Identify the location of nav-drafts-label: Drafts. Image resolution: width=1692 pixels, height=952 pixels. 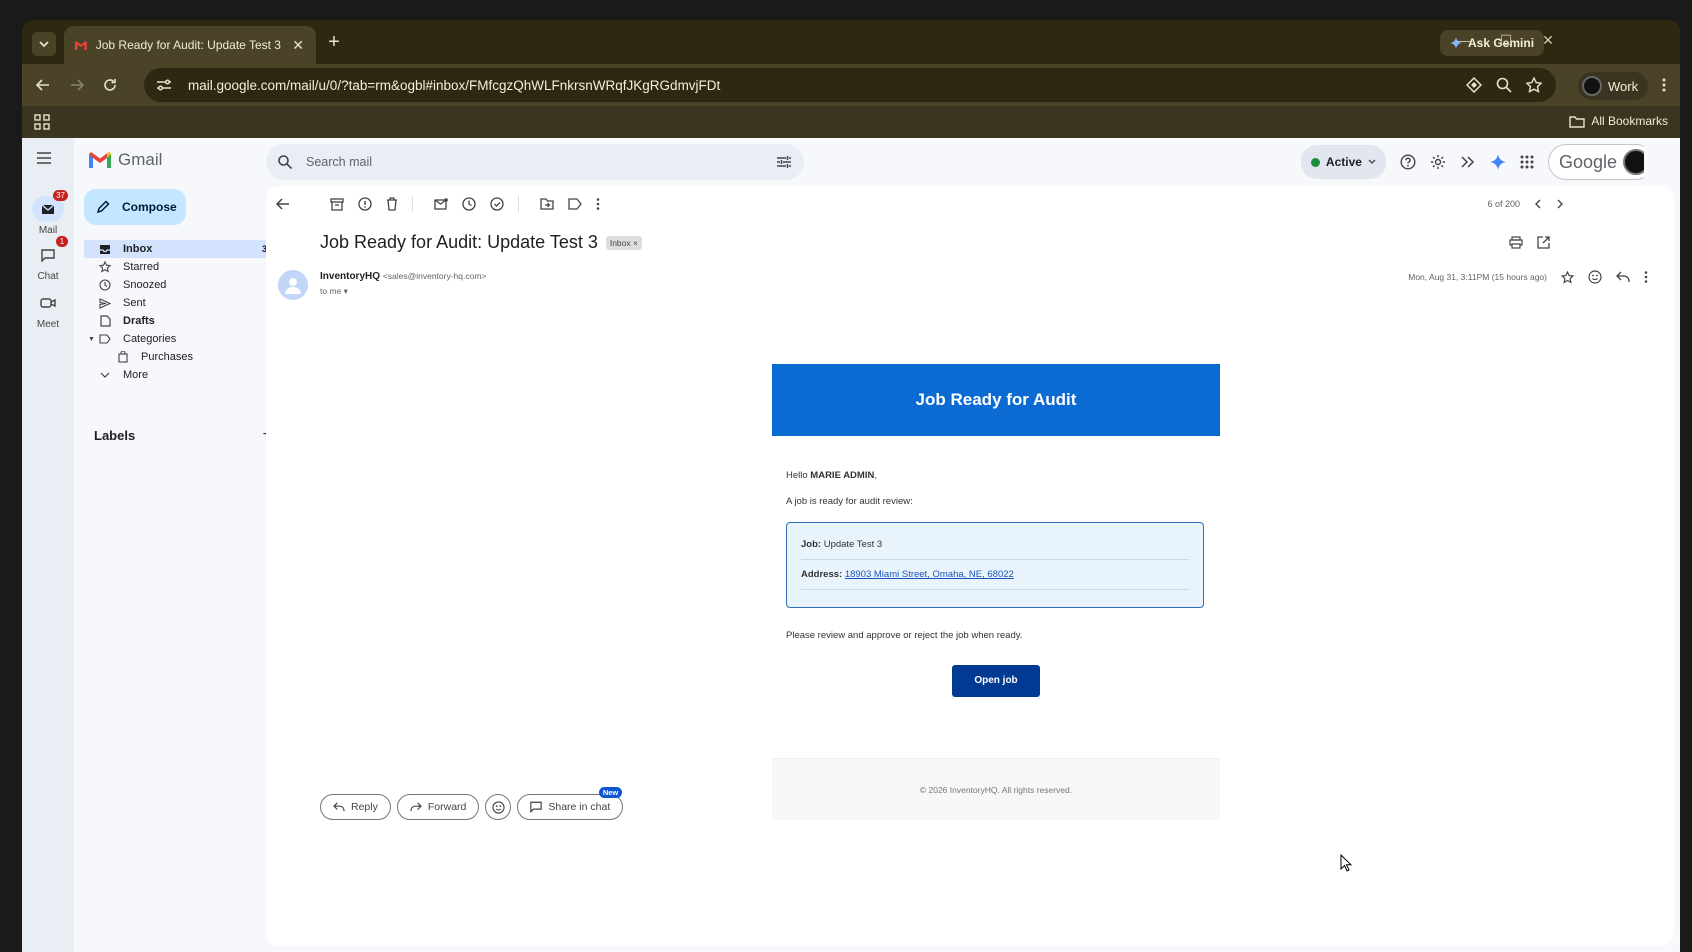
(139, 321).